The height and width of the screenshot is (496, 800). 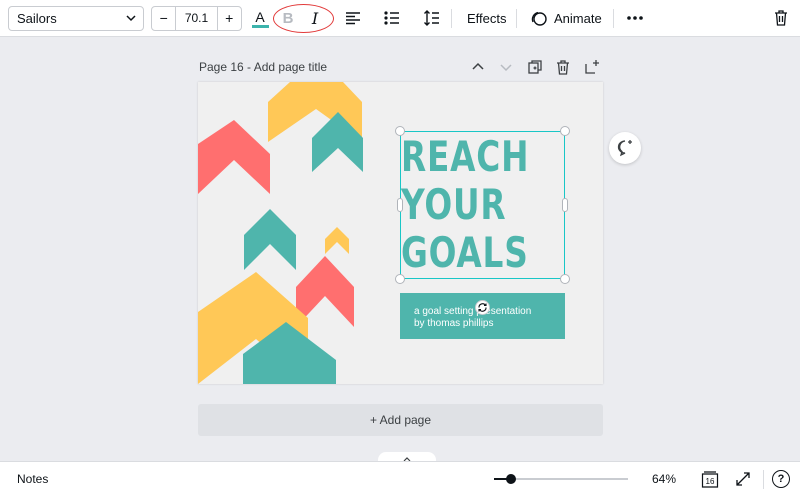 I want to click on zoom-value: 64%, so click(x=664, y=479).